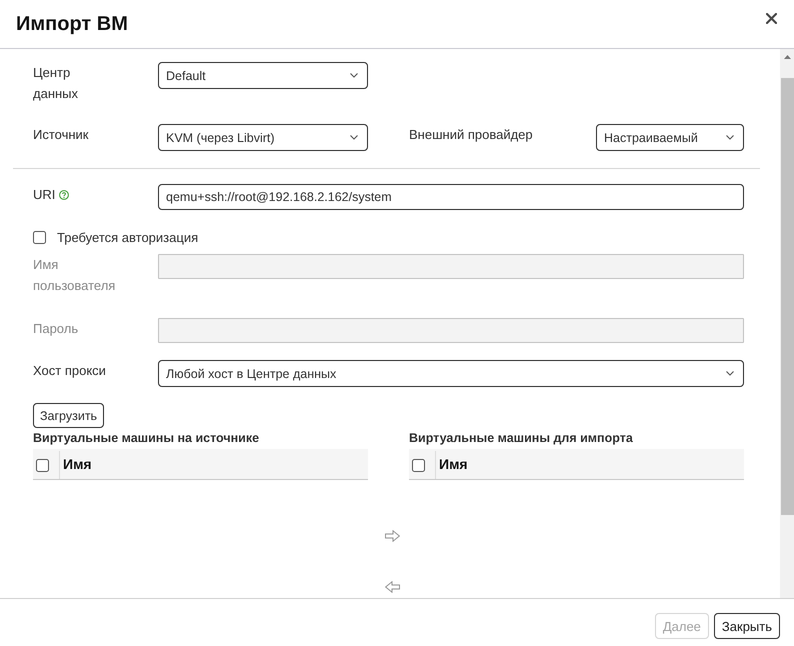 The height and width of the screenshot is (646, 794). What do you see at coordinates (56, 83) in the screenshot?
I see `field-label: Центр данных` at bounding box center [56, 83].